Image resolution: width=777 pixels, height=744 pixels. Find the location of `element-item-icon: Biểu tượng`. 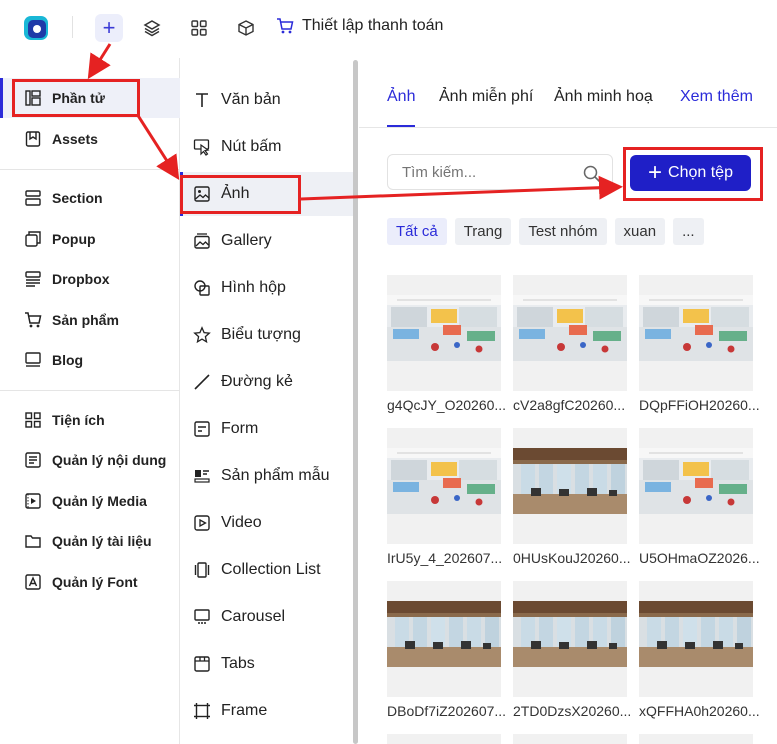

element-item-icon: Biểu tượng is located at coordinates (268, 335).